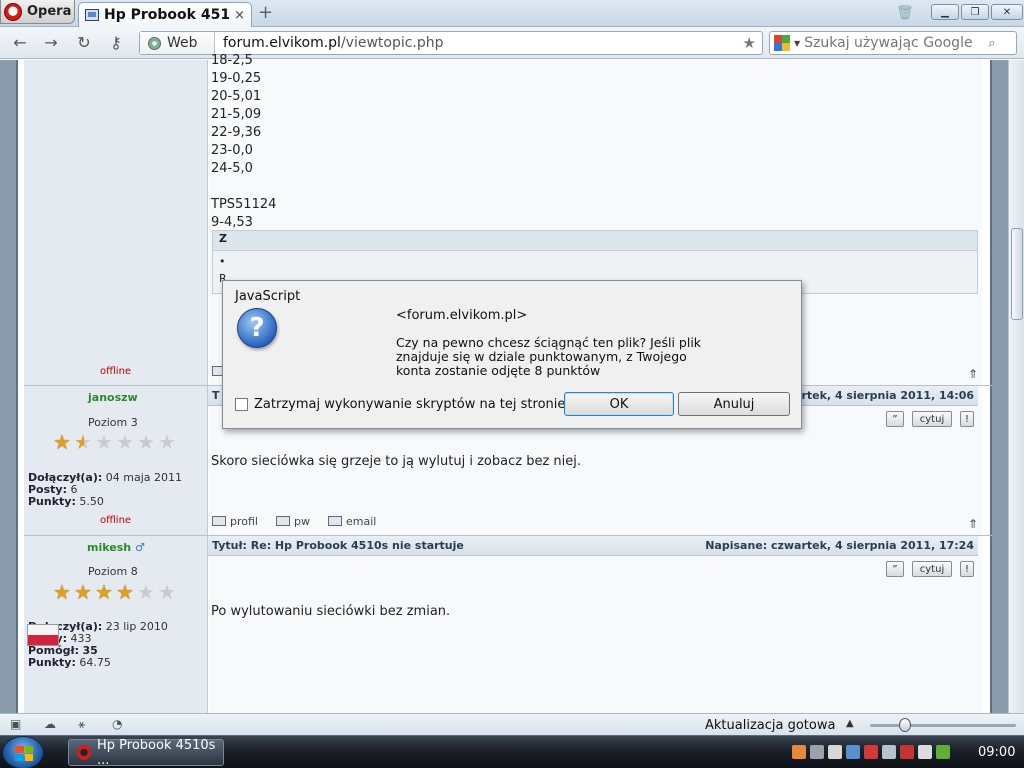 This screenshot has height=768, width=1024. Describe the element at coordinates (84, 42) in the screenshot. I see `reload-icon: ↻` at that location.